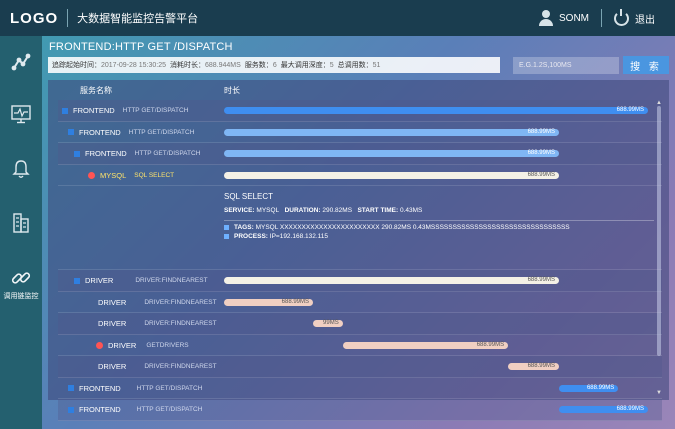  What do you see at coordinates (21, 223) in the screenshot?
I see `sidebar-item-resources` at bounding box center [21, 223].